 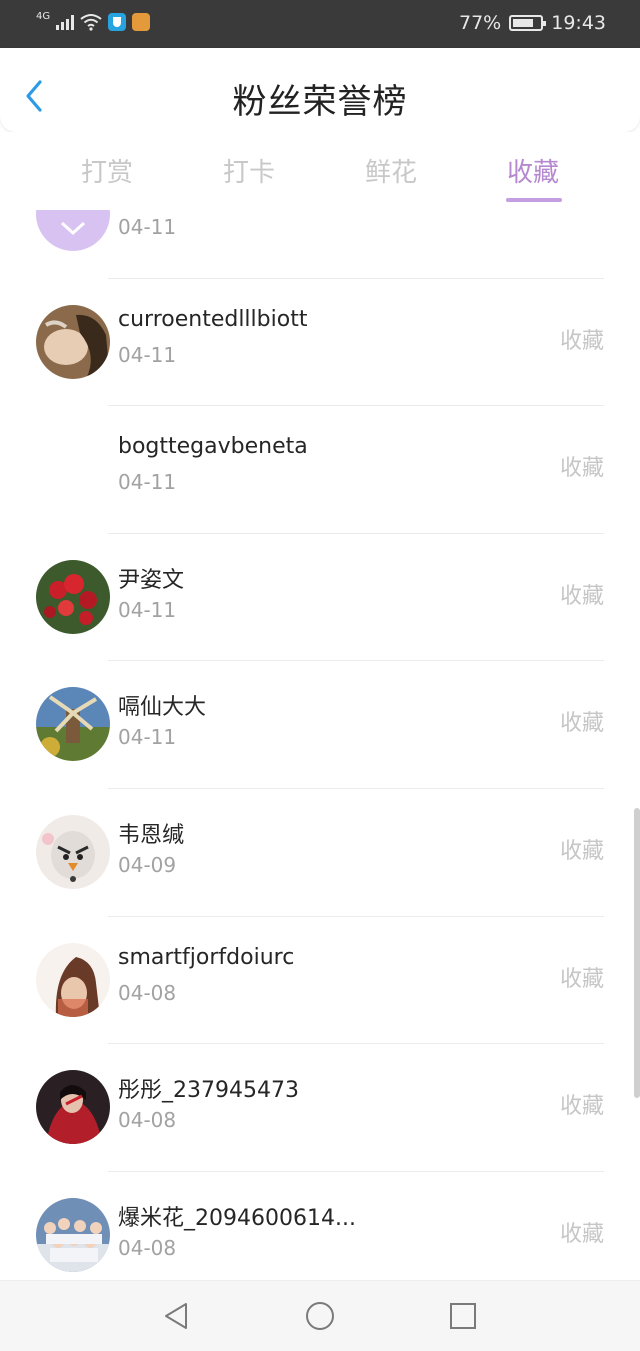 What do you see at coordinates (320, 725) in the screenshot?
I see `list-item: 嗝仙大大 04-11 收藏` at bounding box center [320, 725].